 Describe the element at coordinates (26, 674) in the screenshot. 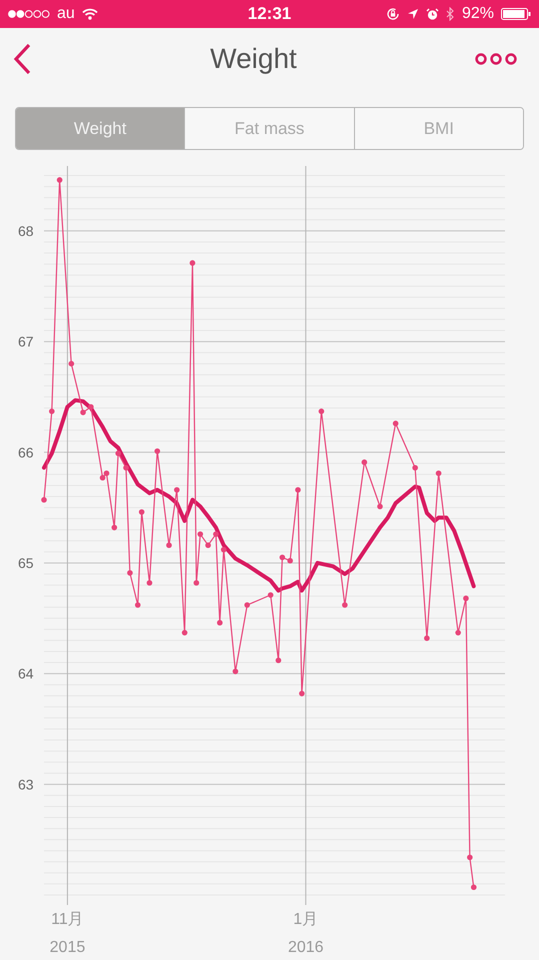

I see `y-axis-label: 64` at that location.